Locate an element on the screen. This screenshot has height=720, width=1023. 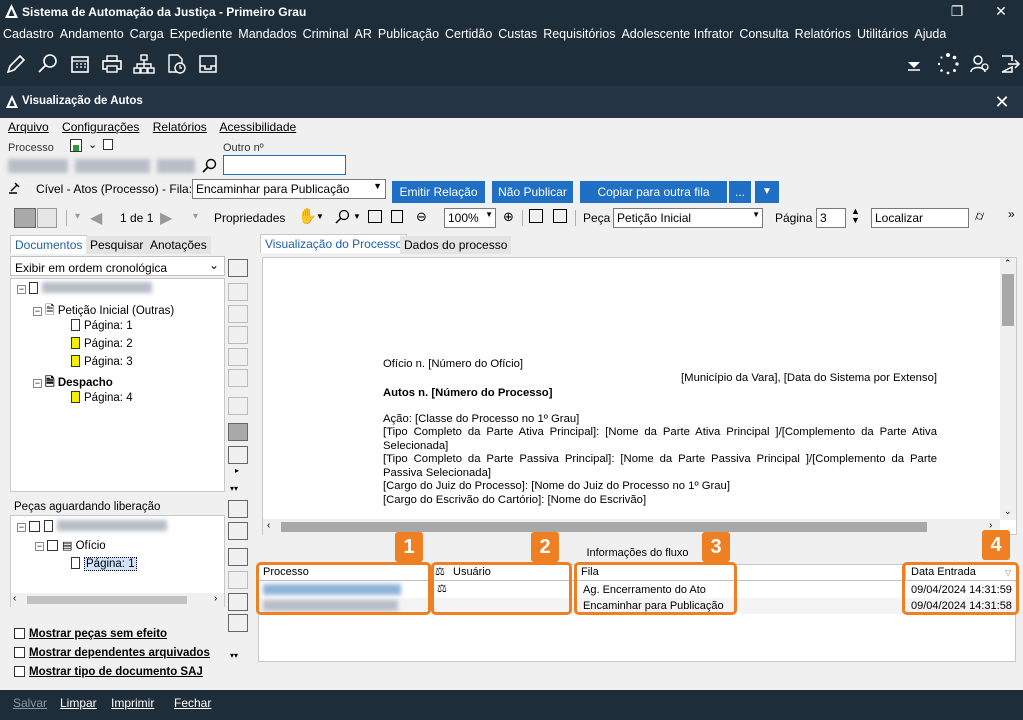
search-icon is located at coordinates (210, 166).